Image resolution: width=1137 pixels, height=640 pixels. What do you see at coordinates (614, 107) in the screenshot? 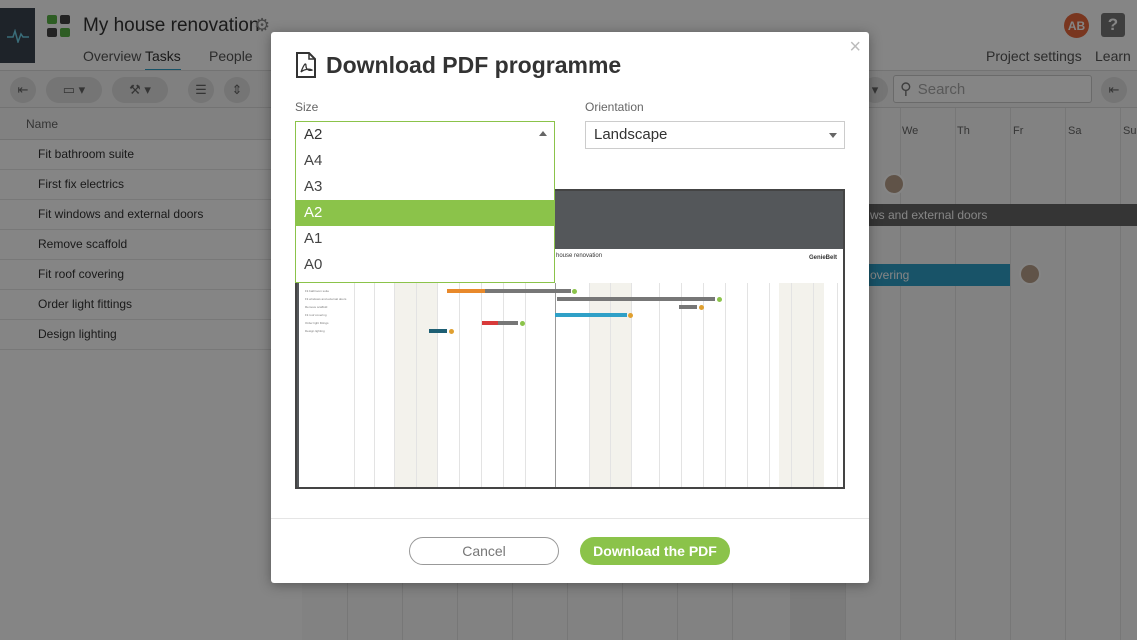
I see `orientation-label: Orientation` at bounding box center [614, 107].